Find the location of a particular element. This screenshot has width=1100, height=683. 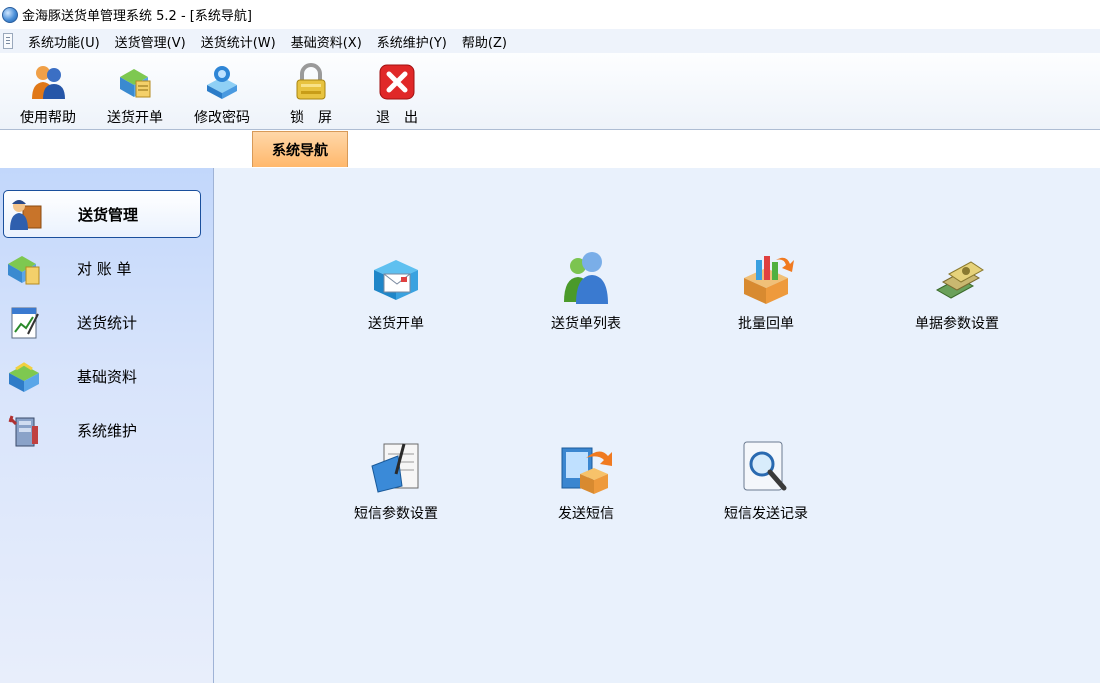

basic-data-icon is located at coordinates (24, 377).